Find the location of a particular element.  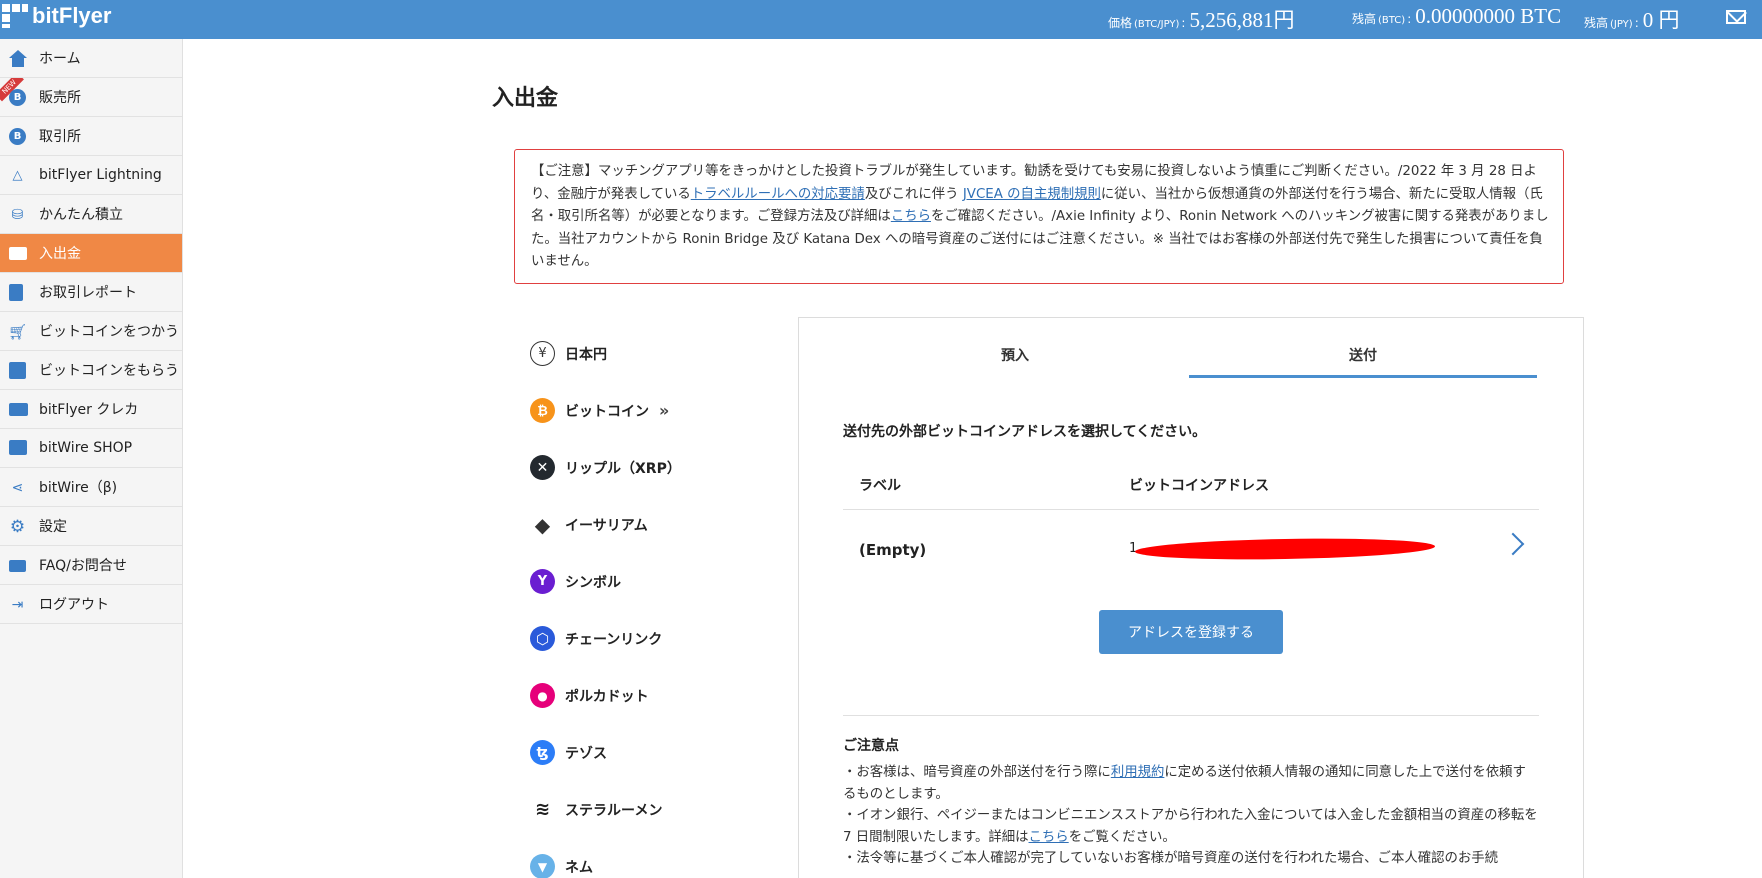

chainlink-icon: ⬡ is located at coordinates (542, 638).